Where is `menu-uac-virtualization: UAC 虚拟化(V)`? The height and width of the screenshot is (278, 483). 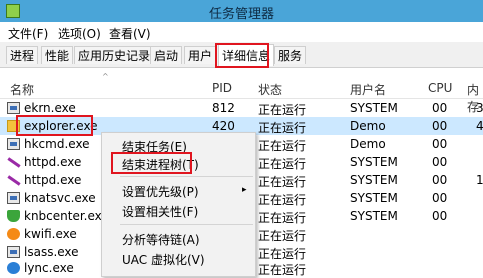 menu-uac-virtualization: UAC 虚拟化(V) is located at coordinates (163, 259).